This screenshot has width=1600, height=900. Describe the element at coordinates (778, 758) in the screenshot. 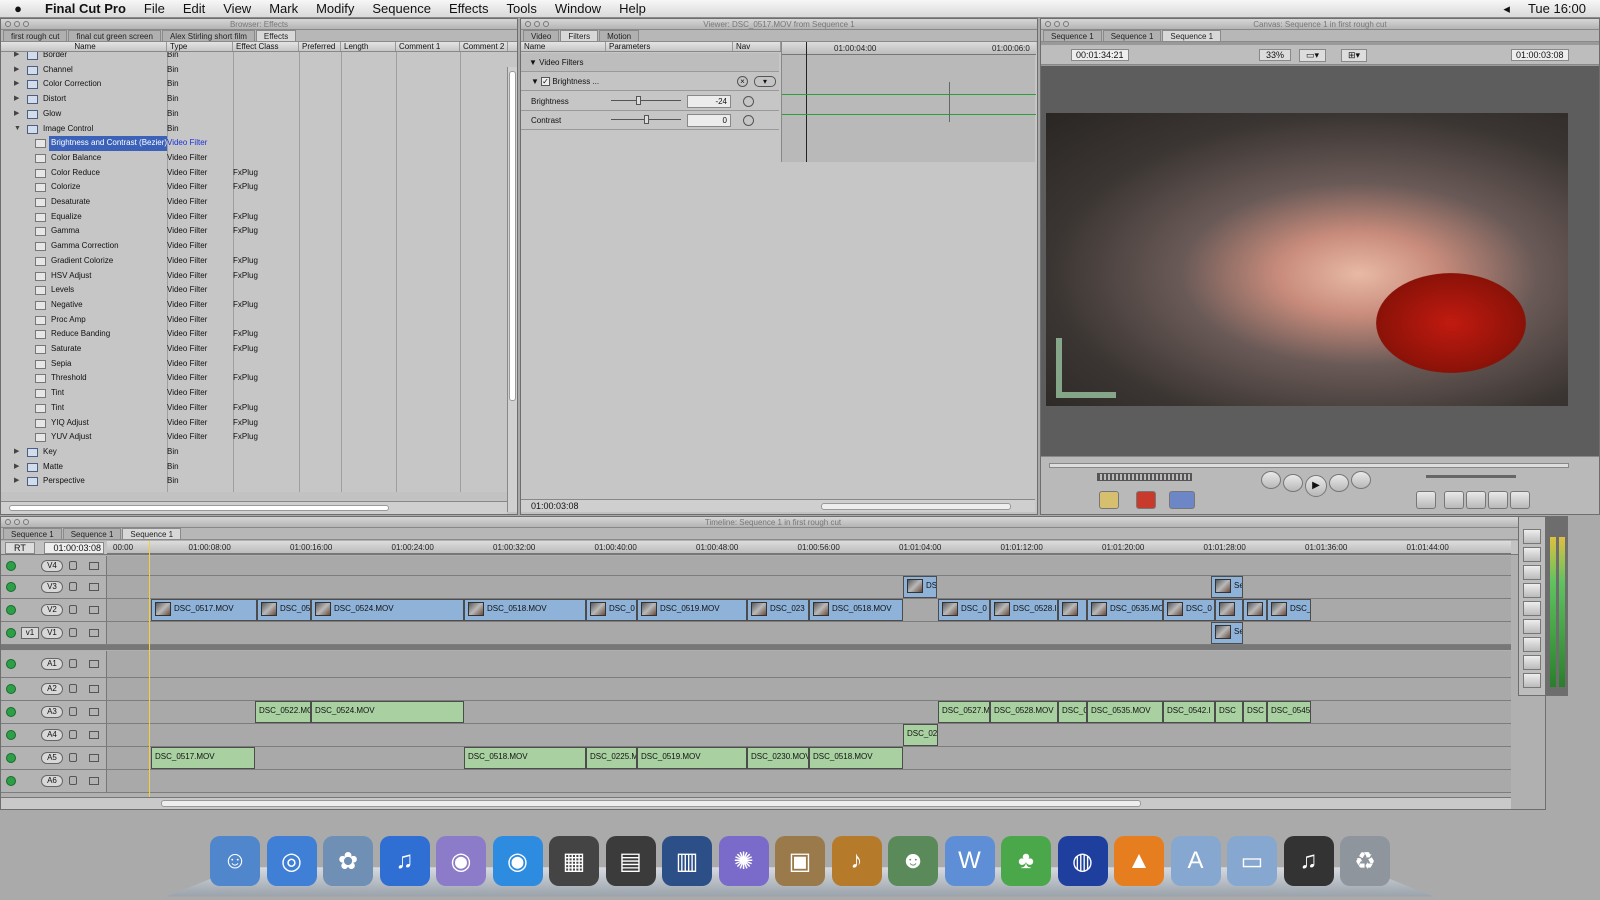

I see `audio-clip: DSC_0230.MOV` at that location.